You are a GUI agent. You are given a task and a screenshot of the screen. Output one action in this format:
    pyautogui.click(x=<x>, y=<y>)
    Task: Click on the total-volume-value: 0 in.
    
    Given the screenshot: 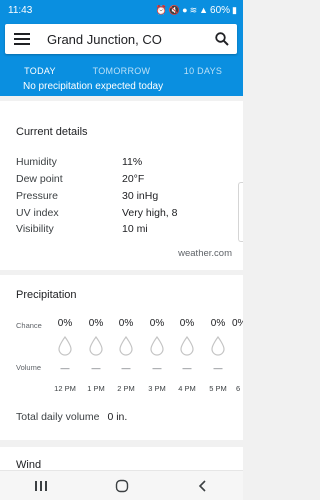 What is the action you would take?
    pyautogui.click(x=117, y=417)
    